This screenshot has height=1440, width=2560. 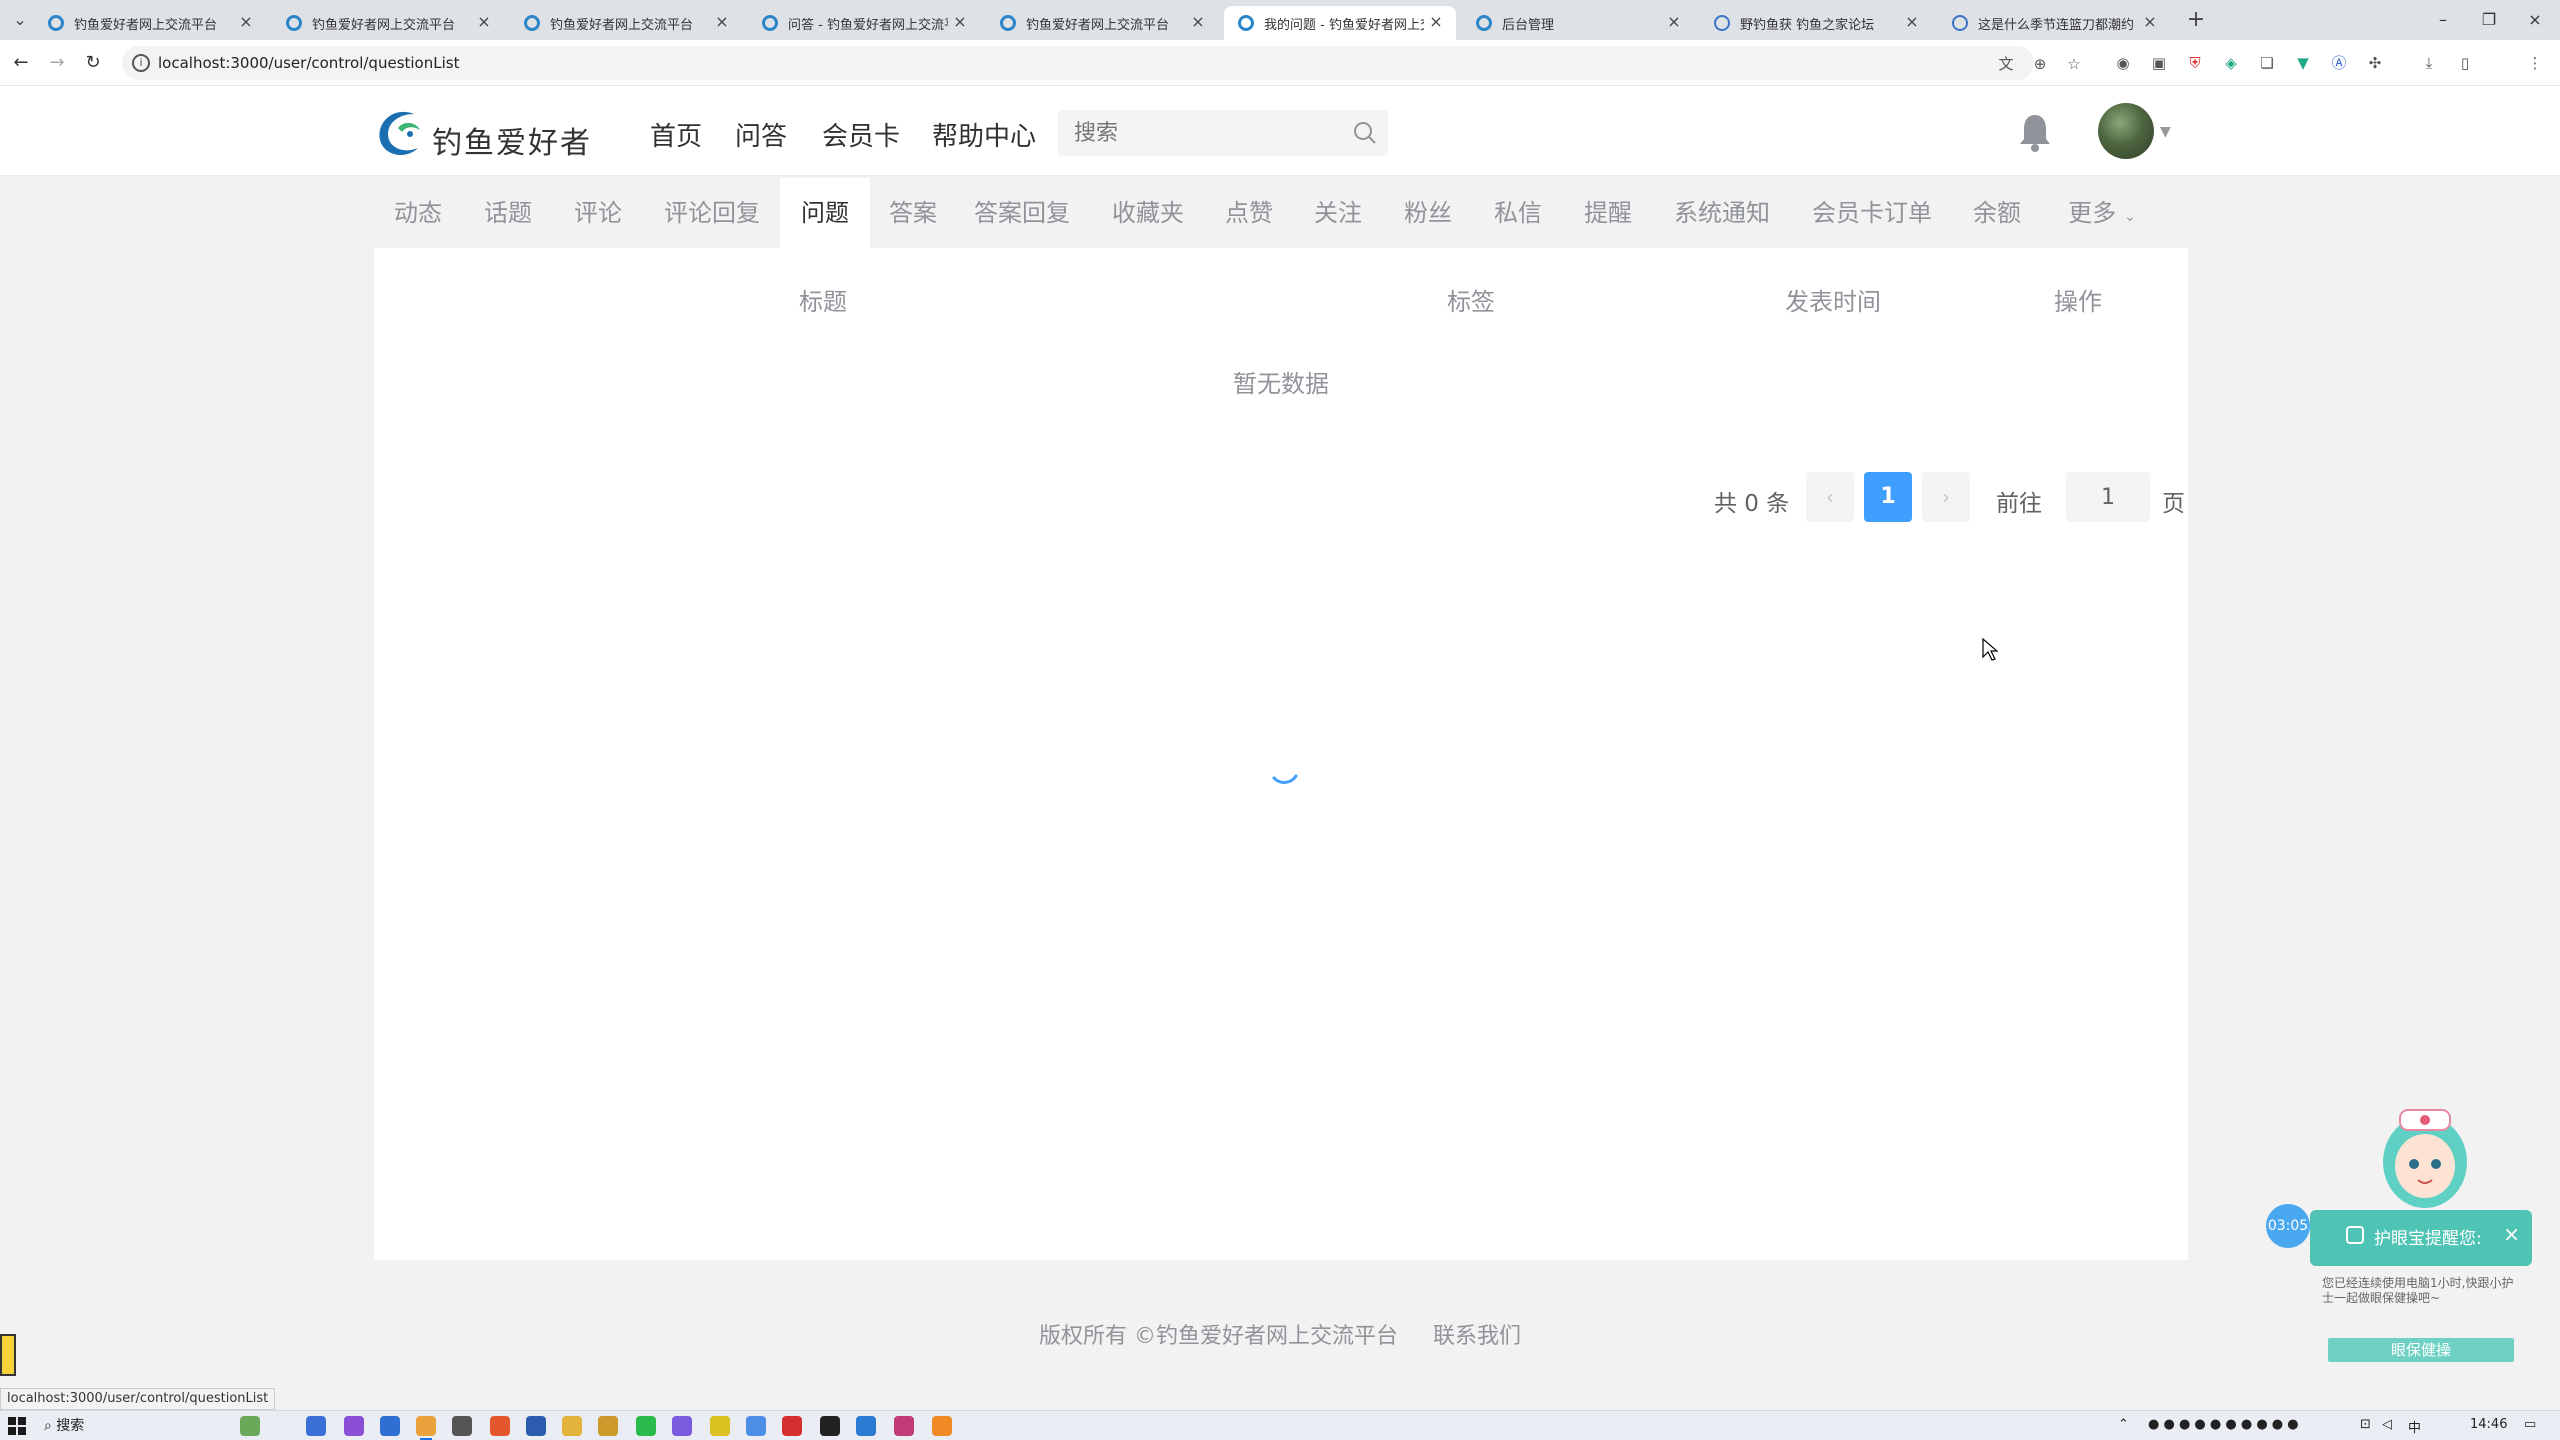 I want to click on tray-chevron-icon: ⌃, so click(x=2123, y=1424).